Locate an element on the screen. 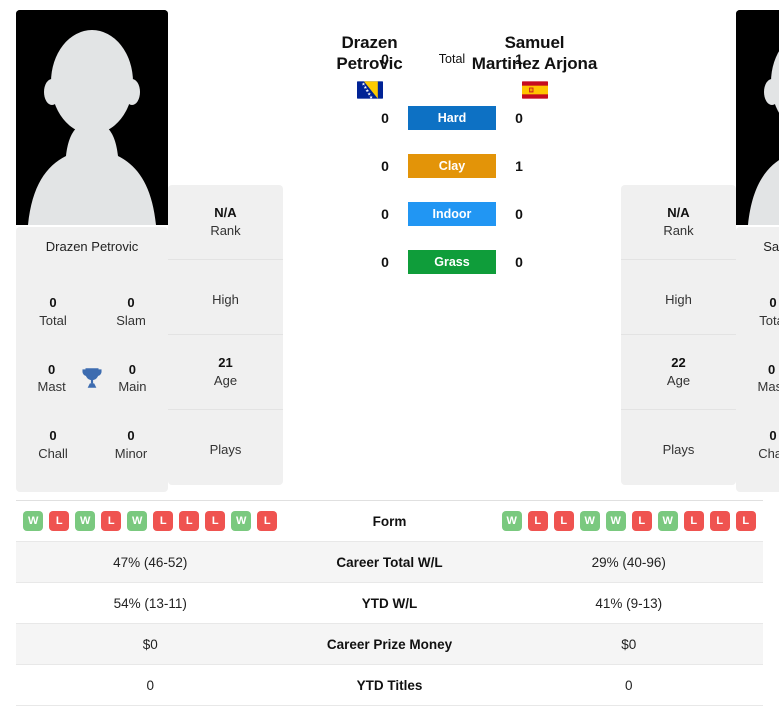  surface-label-total: Total is located at coordinates (452, 59).